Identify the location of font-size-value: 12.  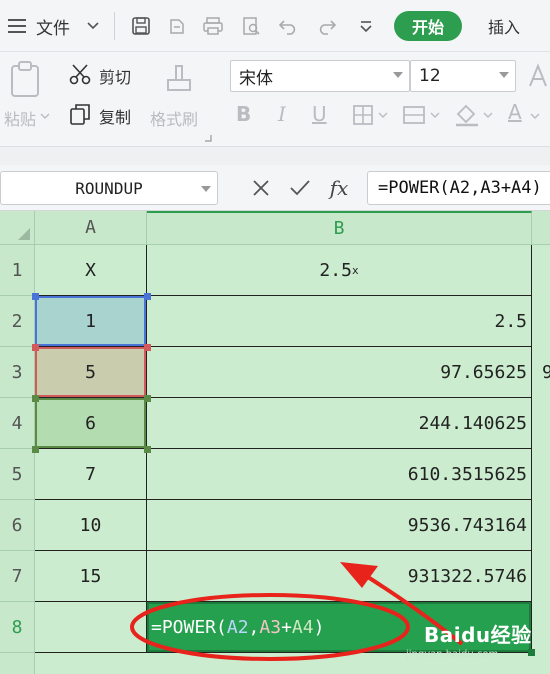
(430, 76).